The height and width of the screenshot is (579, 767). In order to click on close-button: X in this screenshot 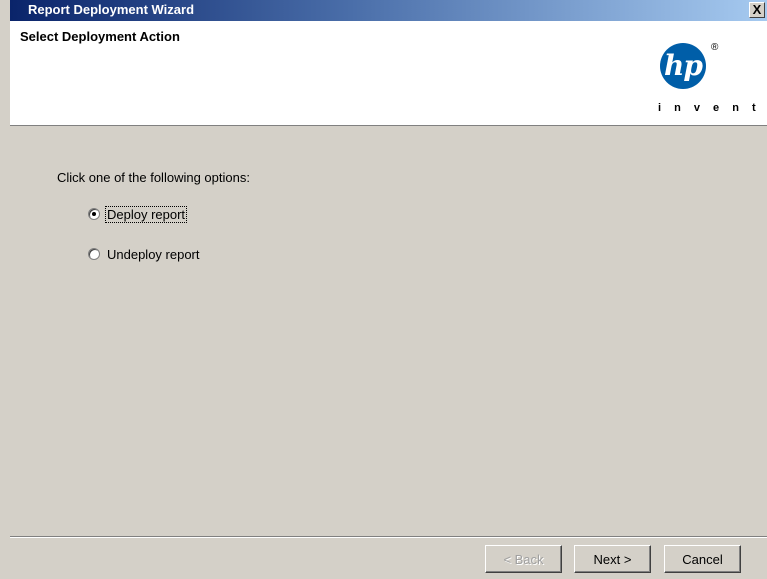, I will do `click(757, 10)`.